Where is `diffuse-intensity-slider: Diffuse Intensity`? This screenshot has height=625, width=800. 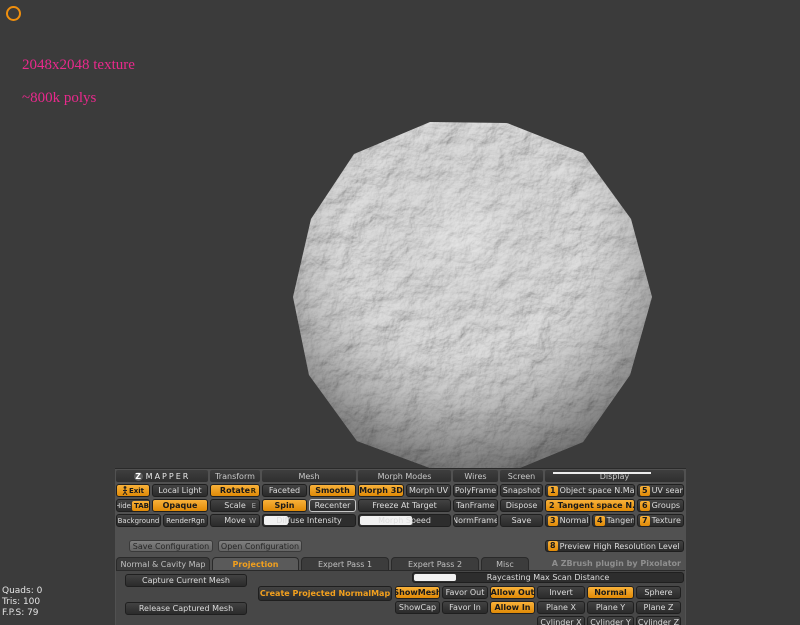
diffuse-intensity-slider: Diffuse Intensity is located at coordinates (309, 520).